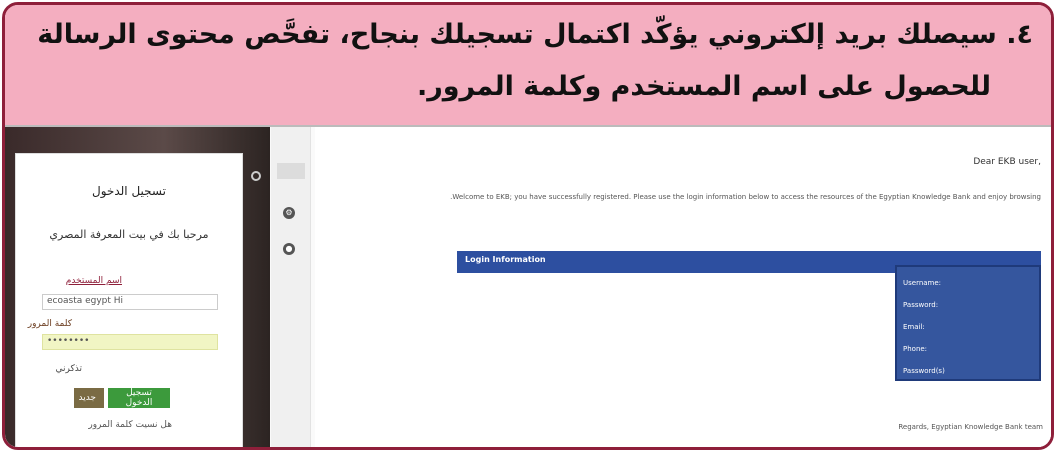 This screenshot has height=452, width=1056. Describe the element at coordinates (139, 398) in the screenshot. I see `login-button: تسجيل الدخول` at that location.